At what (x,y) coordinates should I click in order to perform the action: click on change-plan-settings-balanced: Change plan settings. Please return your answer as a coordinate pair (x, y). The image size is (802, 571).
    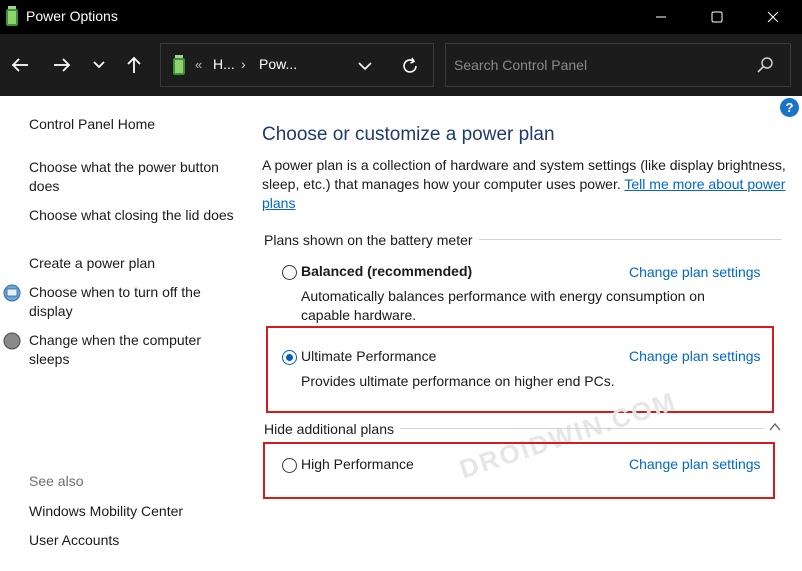
    Looking at the image, I should click on (695, 272).